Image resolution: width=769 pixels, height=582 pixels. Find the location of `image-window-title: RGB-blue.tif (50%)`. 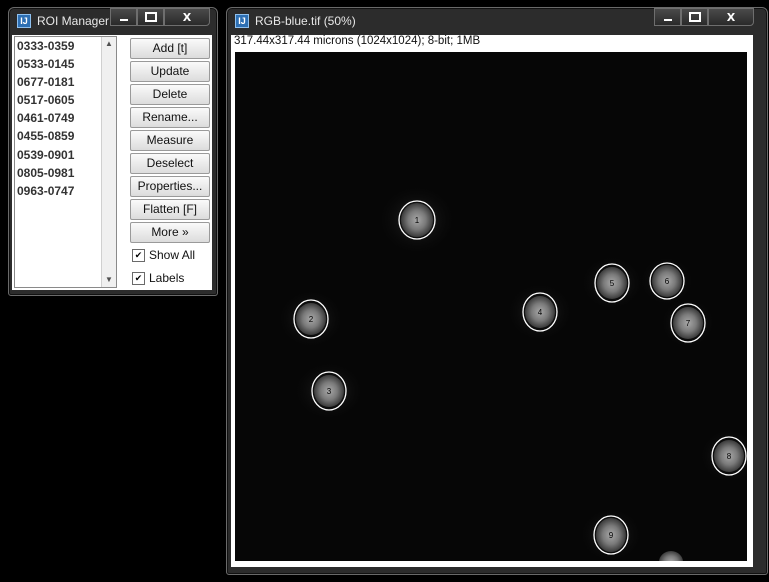

image-window-title: RGB-blue.tif (50%) is located at coordinates (305, 21).